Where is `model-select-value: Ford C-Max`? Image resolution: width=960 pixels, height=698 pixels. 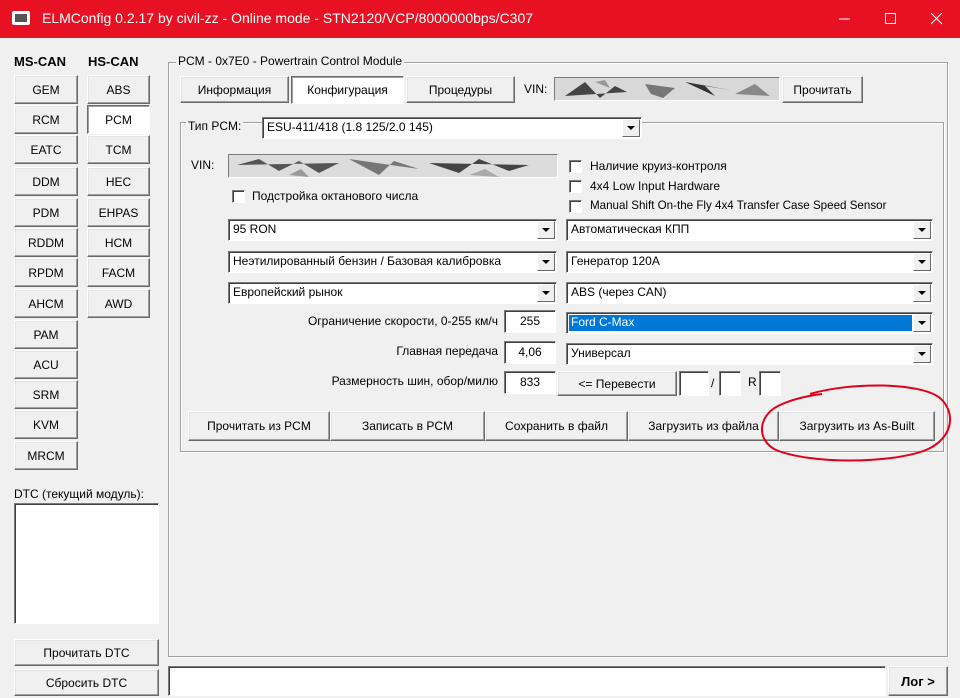
model-select-value: Ford C-Max is located at coordinates (740, 323).